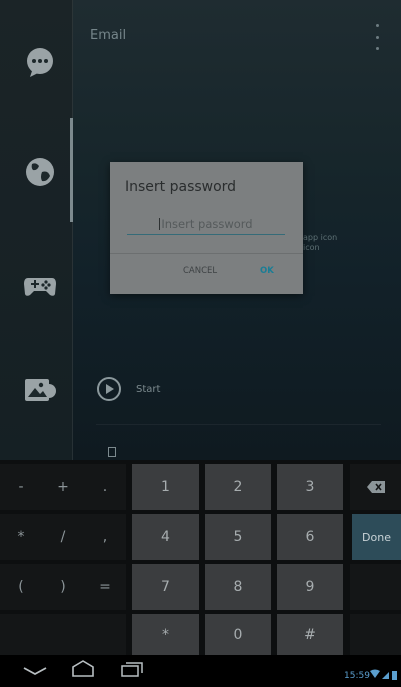  Describe the element at coordinates (181, 187) in the screenshot. I see `dialog-title: Insert password` at that location.